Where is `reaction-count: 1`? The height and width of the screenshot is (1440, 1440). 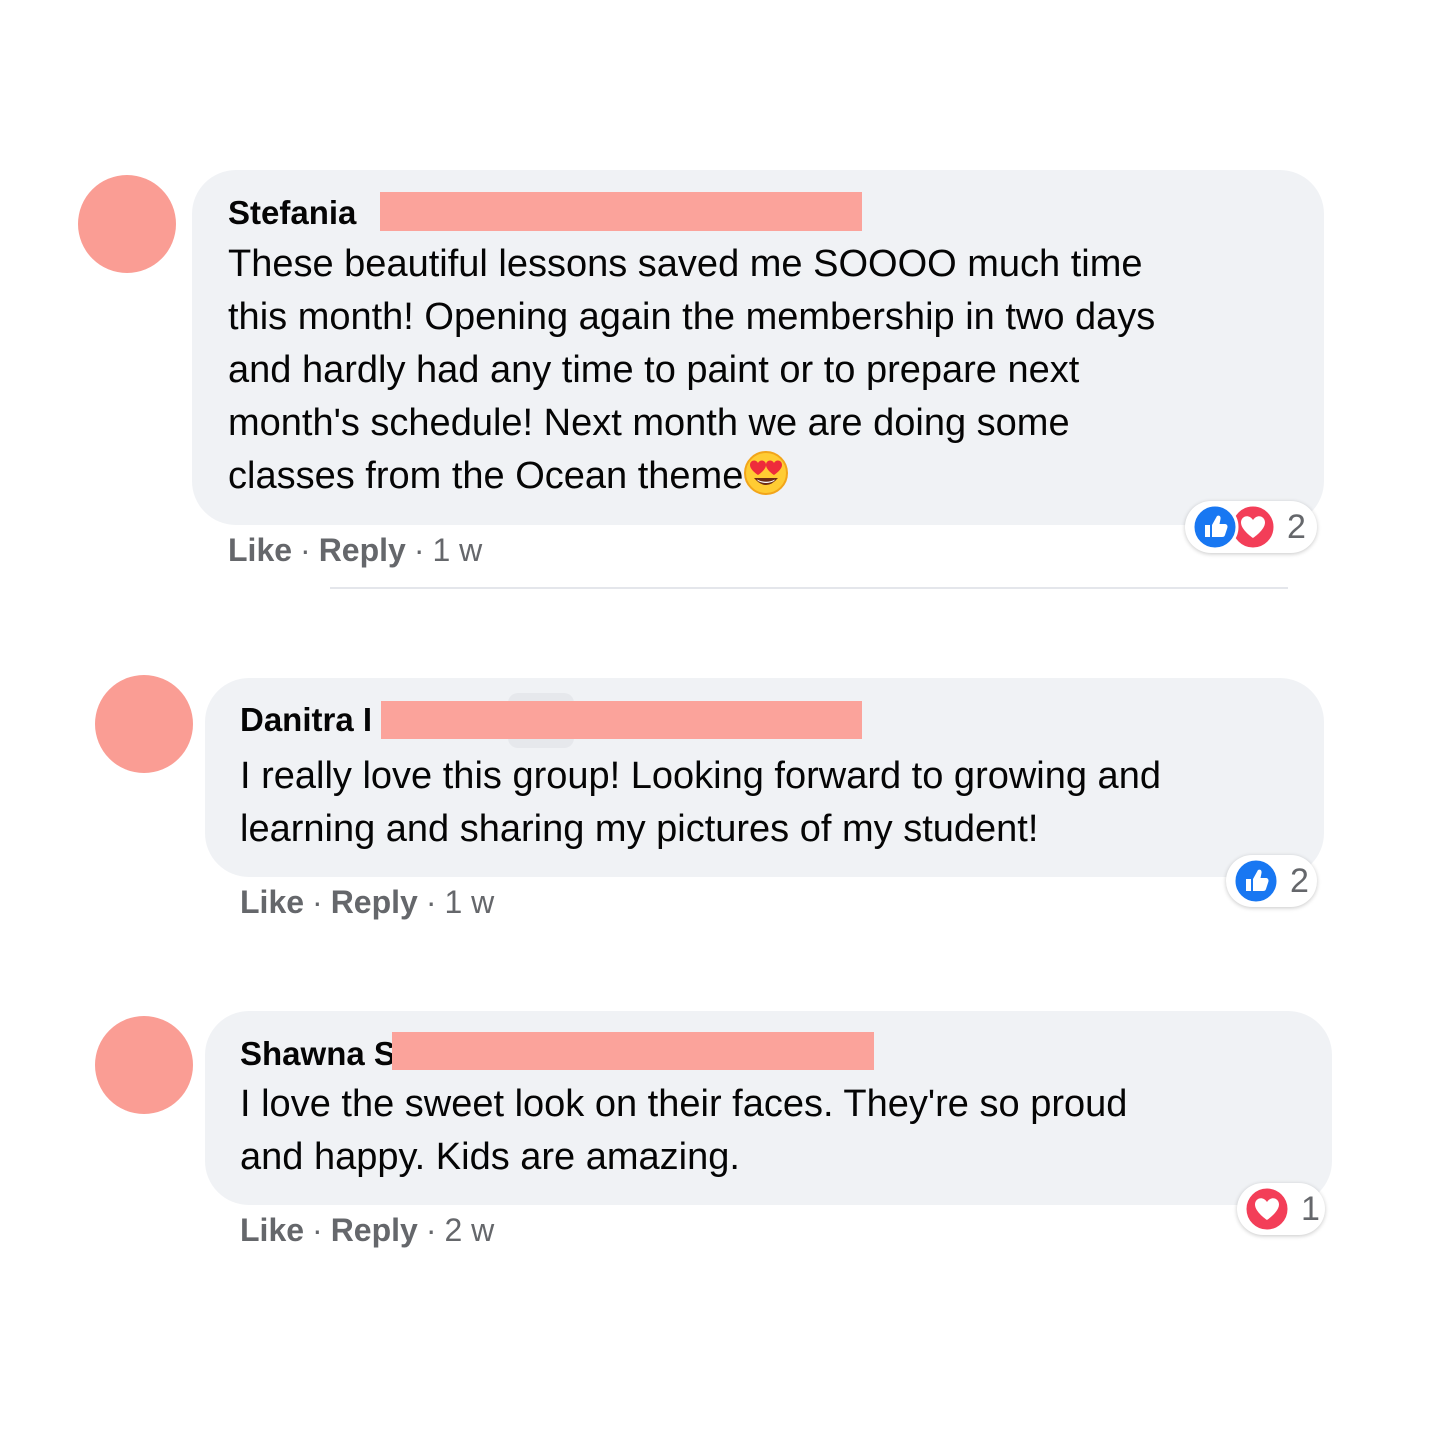
reaction-count: 1 is located at coordinates (1310, 1209).